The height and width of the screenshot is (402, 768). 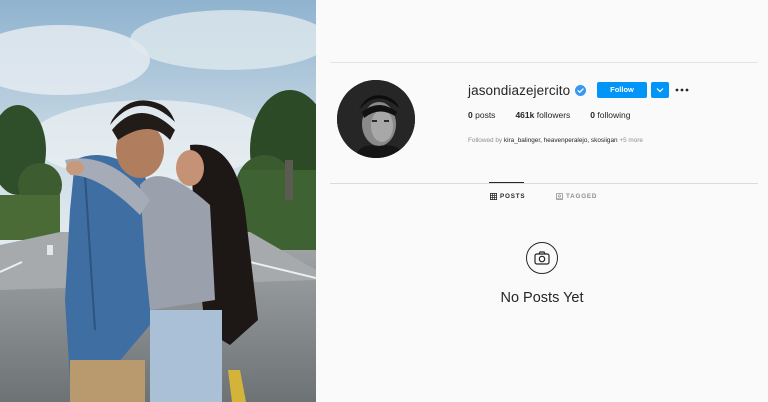 What do you see at coordinates (560, 140) in the screenshot?
I see `followed-by-names: kira_balinger, heavenperalejo, skosiigan` at bounding box center [560, 140].